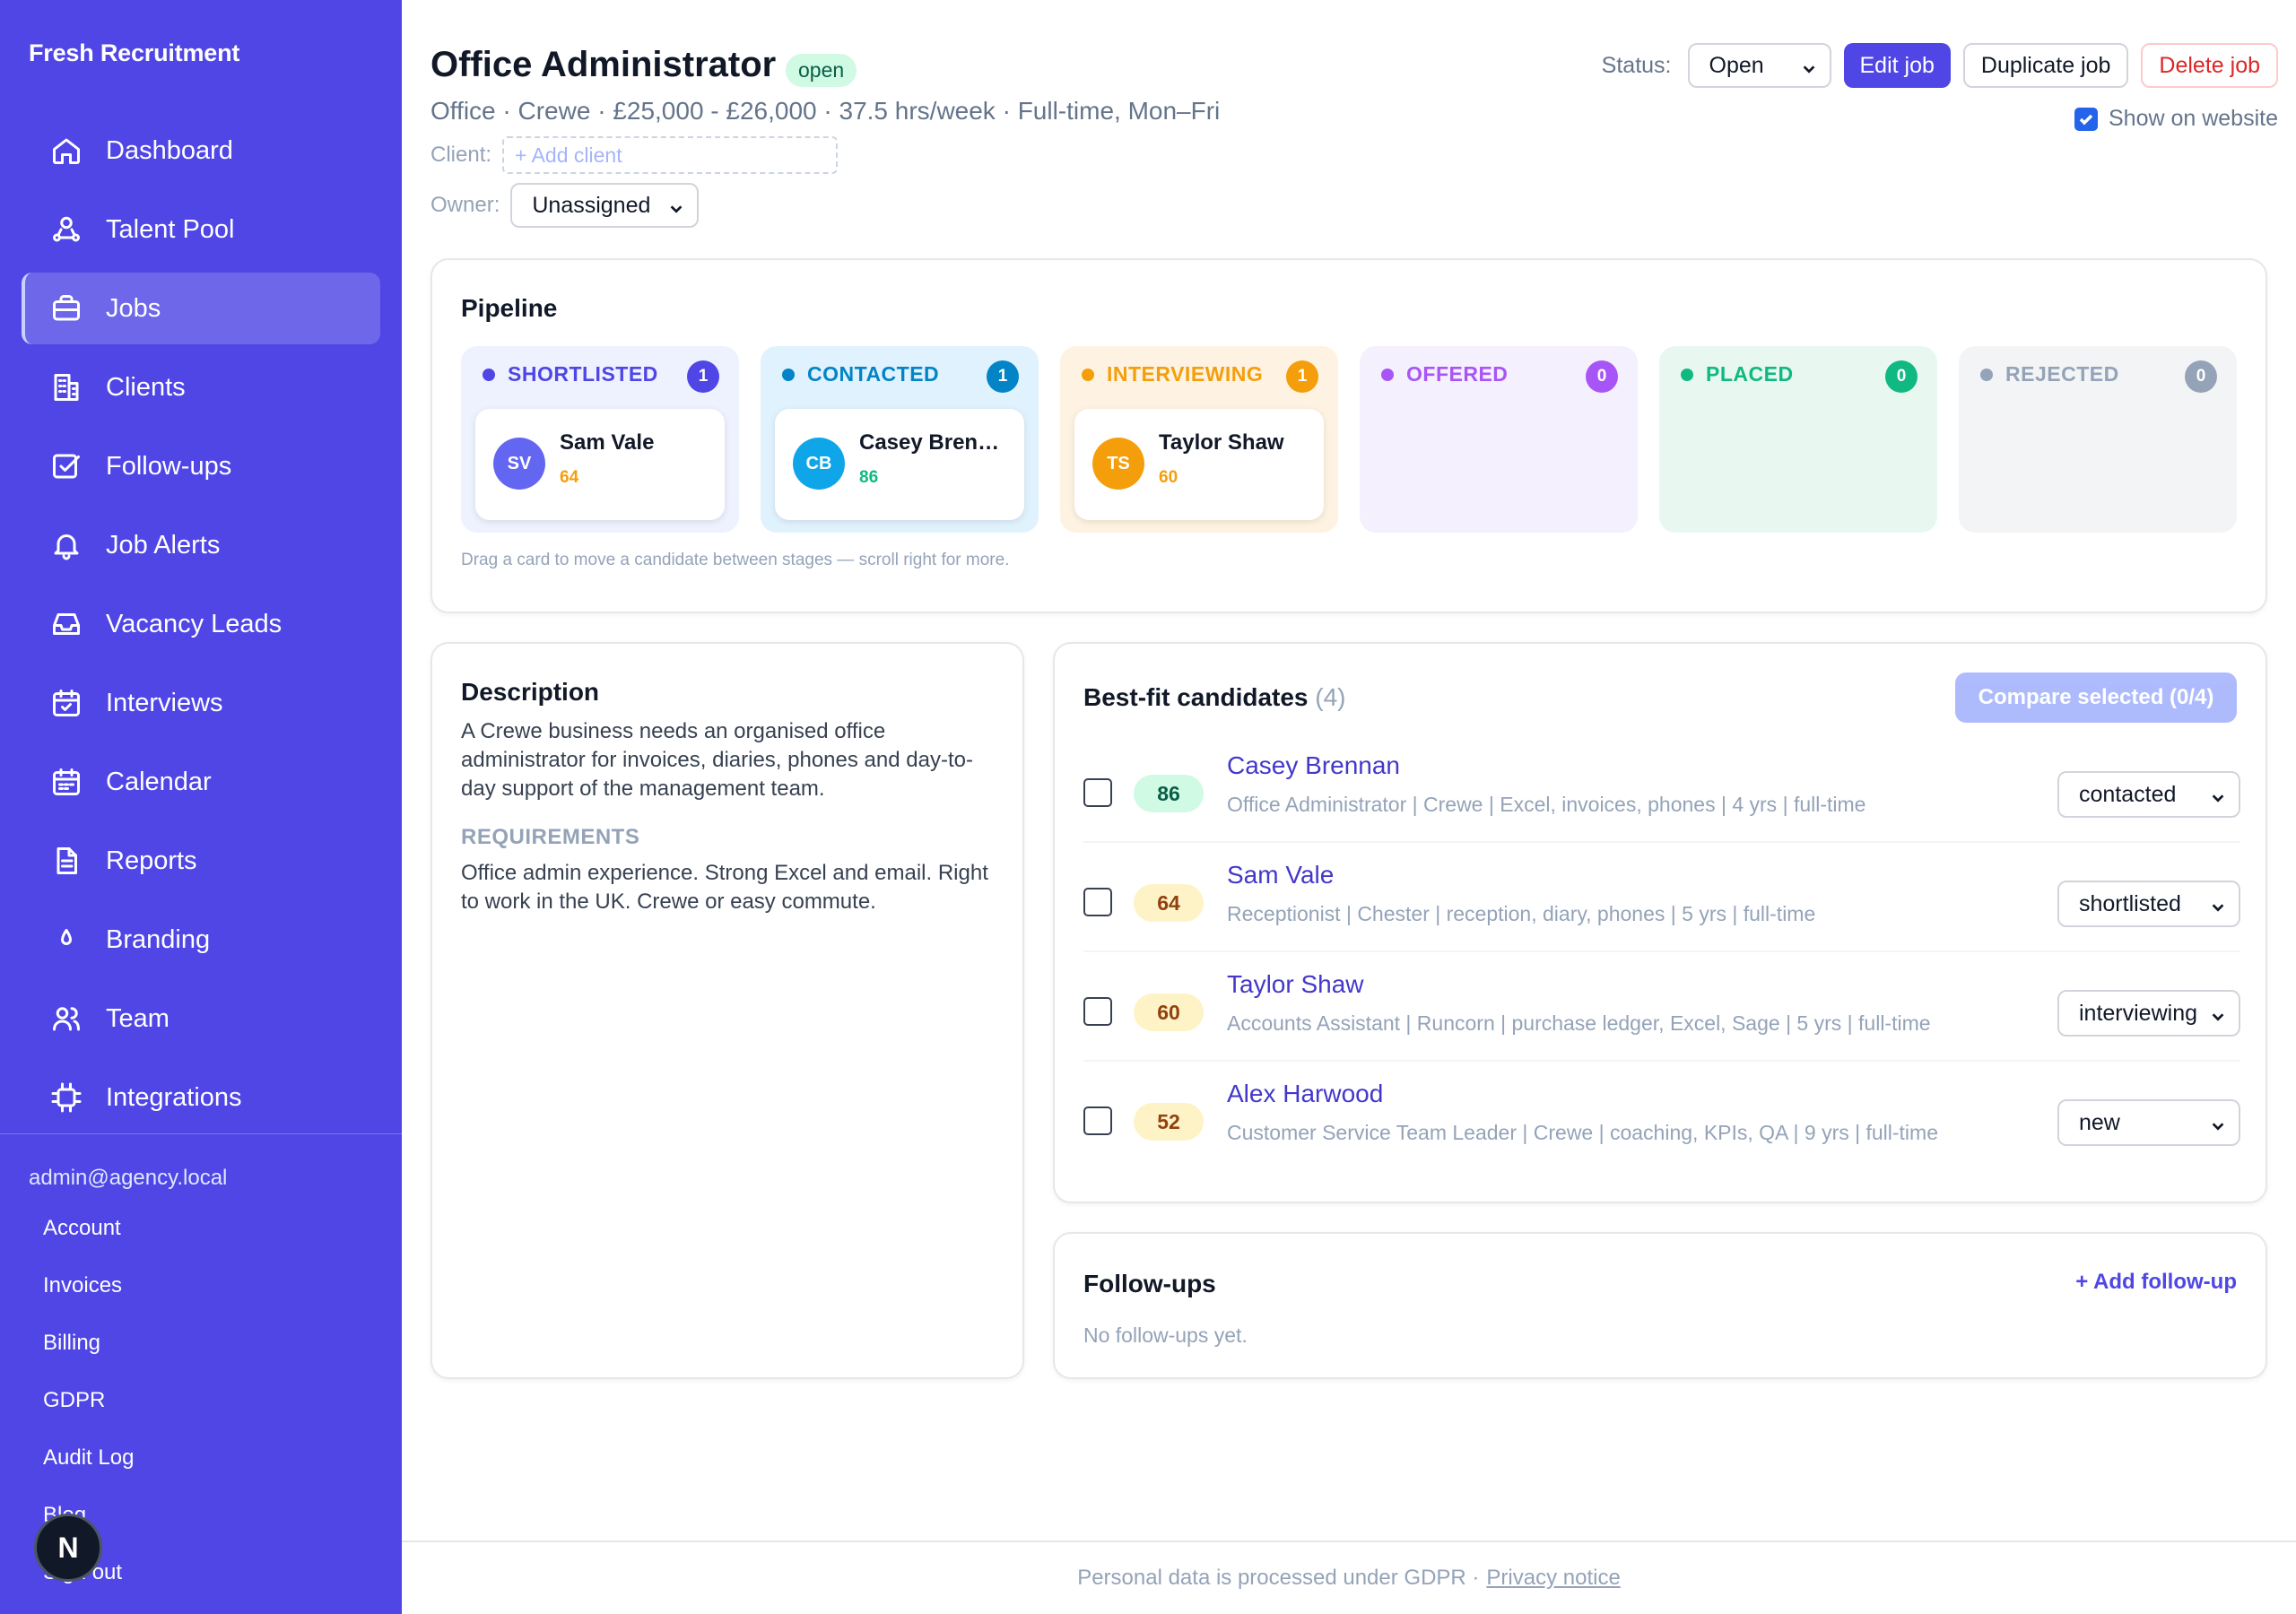  I want to click on candidate-stage-select: shortlisted, so click(2148, 904).